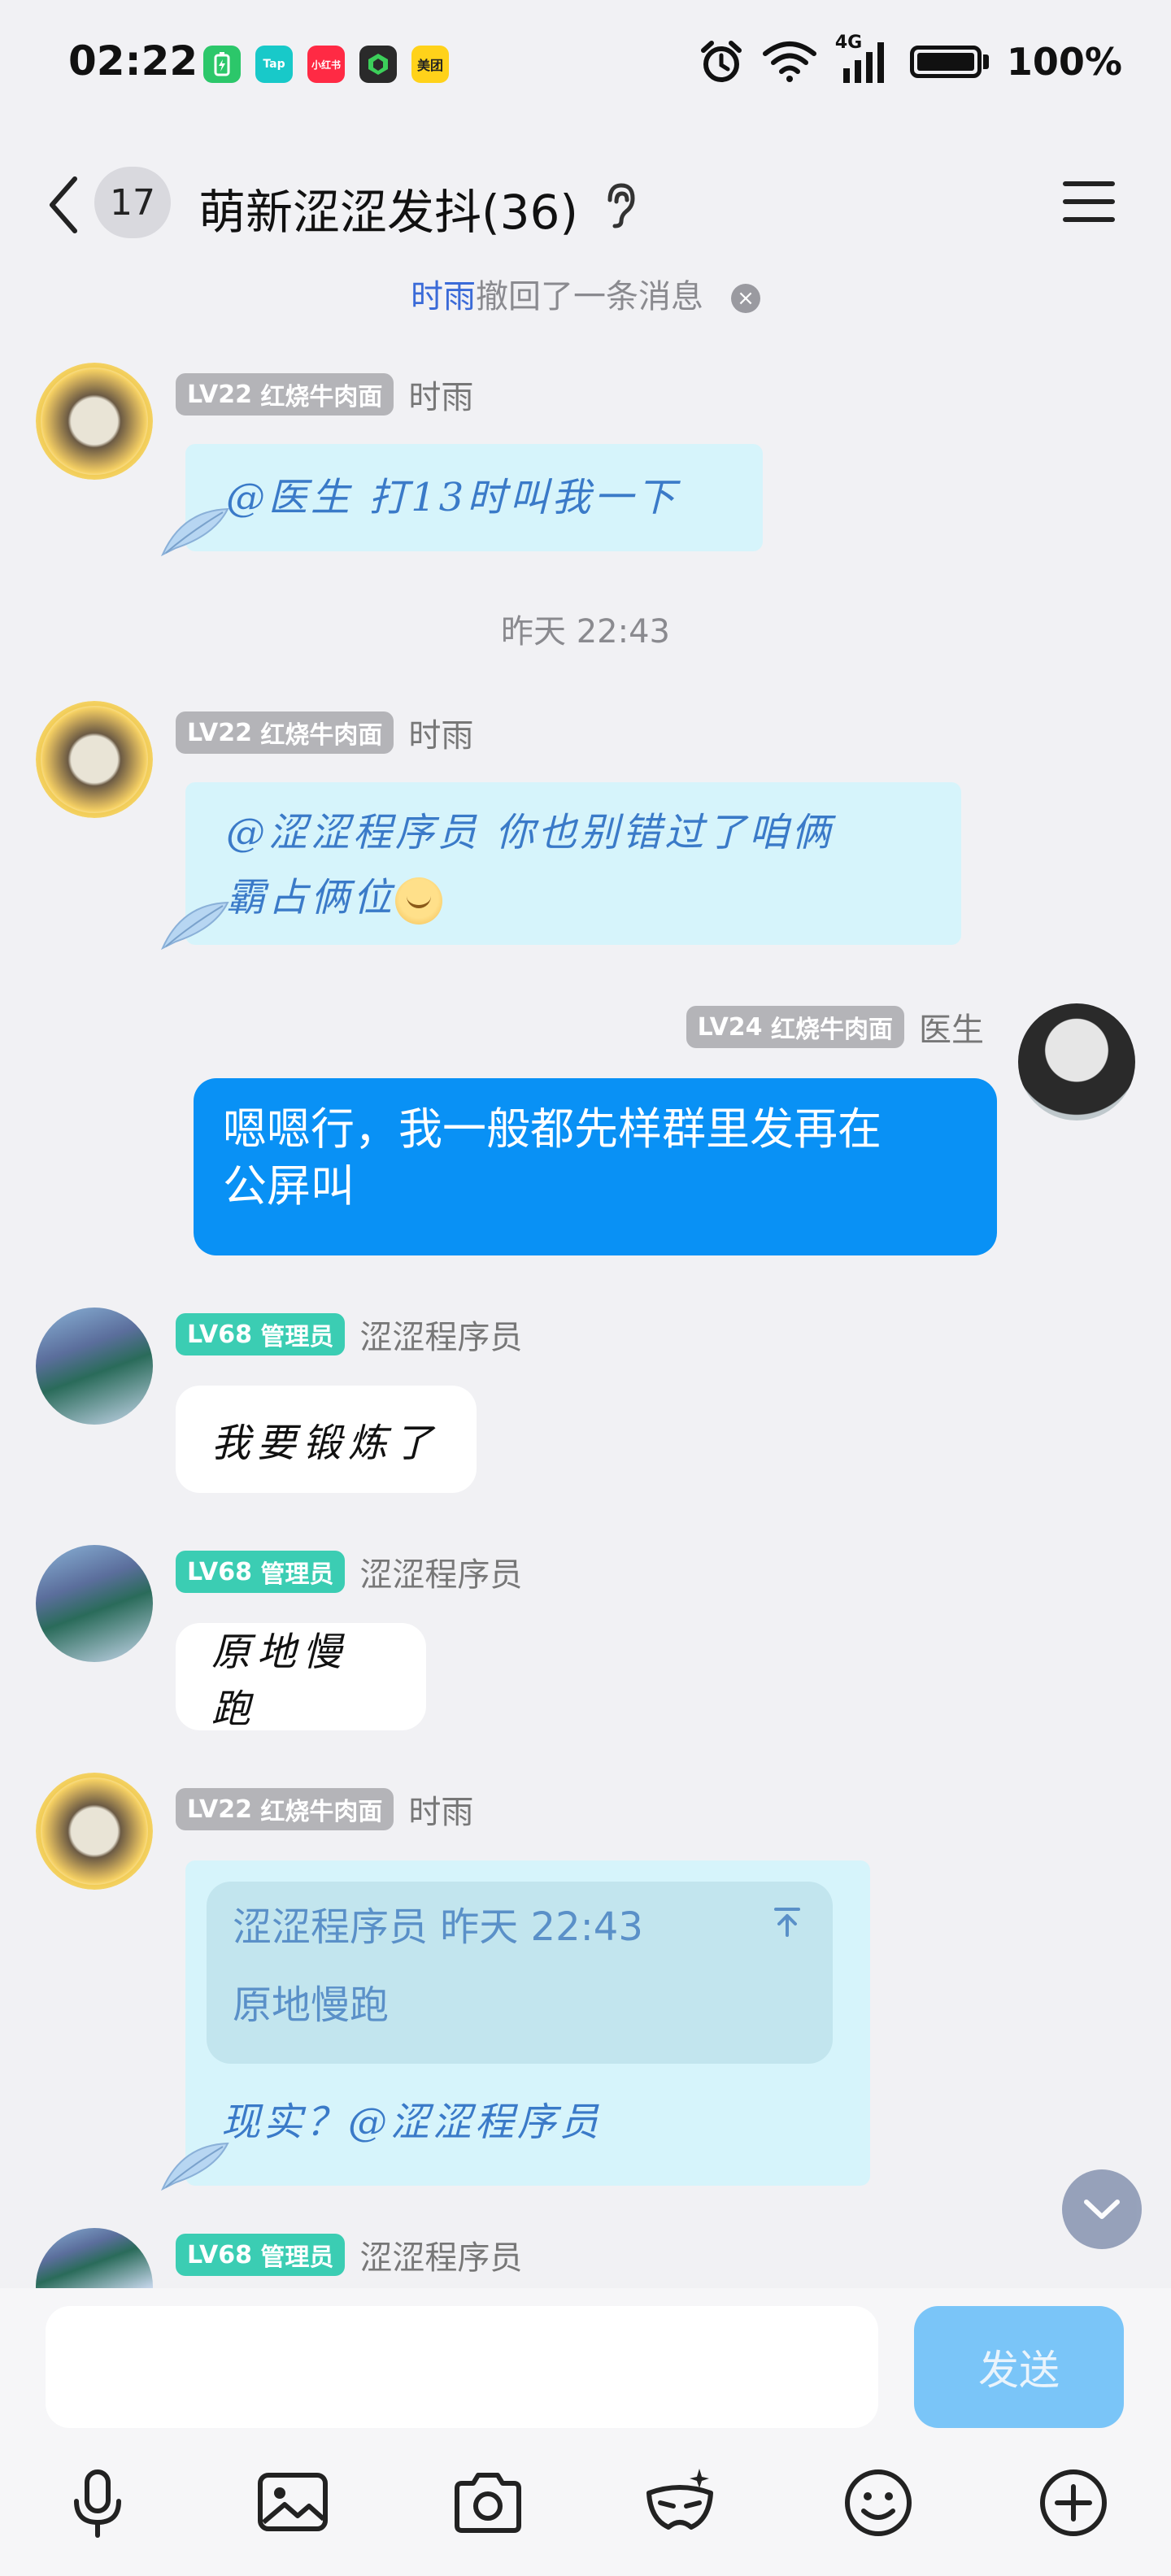  Describe the element at coordinates (462, 2367) in the screenshot. I see `message-input` at that location.